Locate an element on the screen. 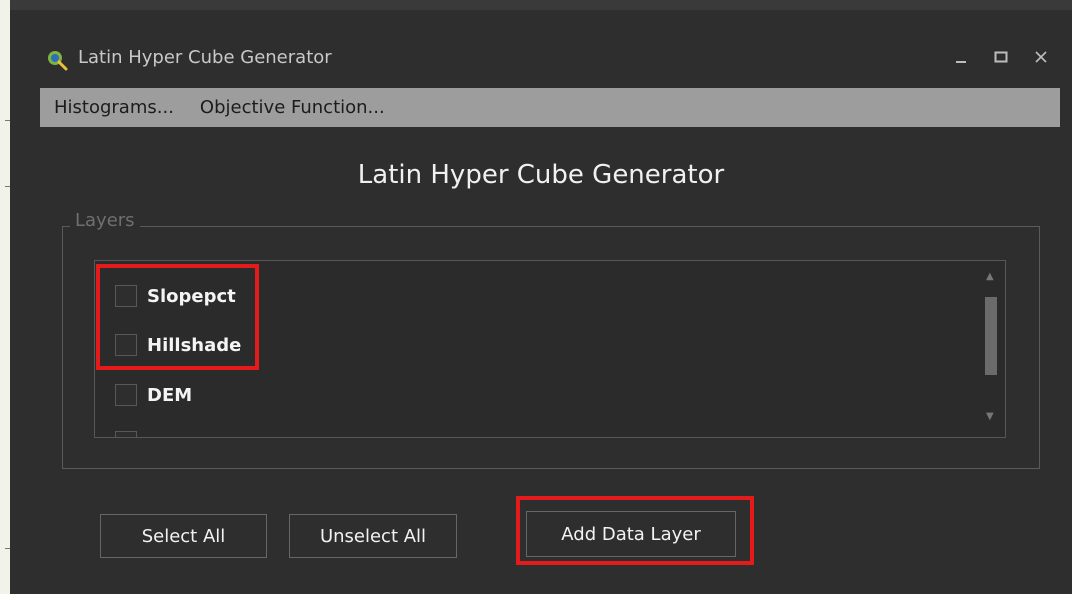 The width and height of the screenshot is (1072, 594). list-item-label: DEM is located at coordinates (170, 395).